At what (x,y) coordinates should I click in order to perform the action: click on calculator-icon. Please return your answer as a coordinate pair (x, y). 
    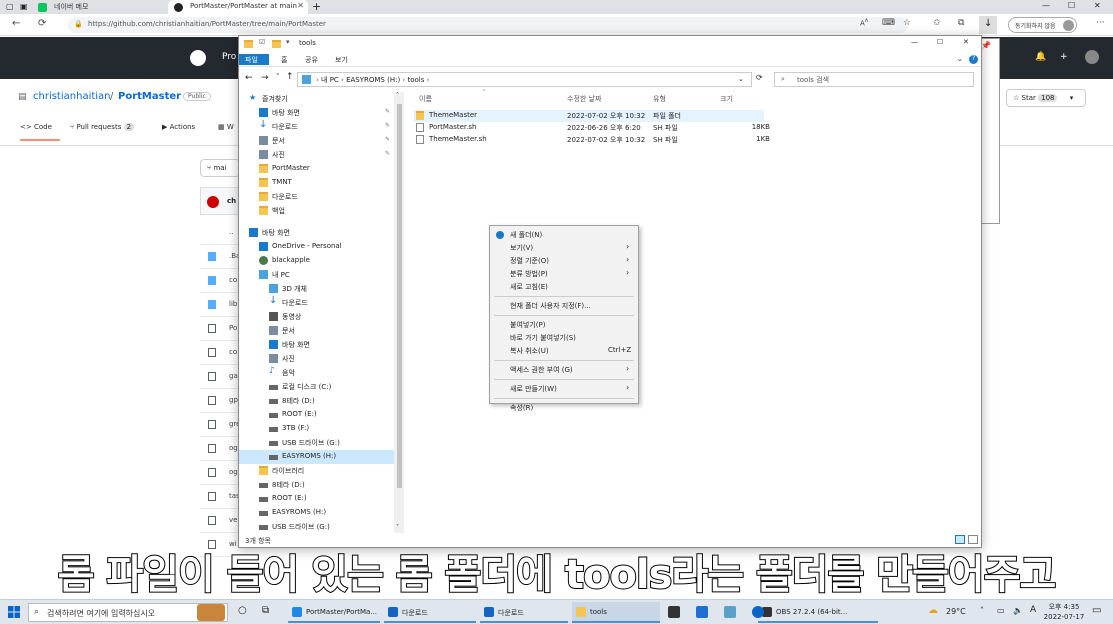
    Looking at the image, I should click on (674, 612).